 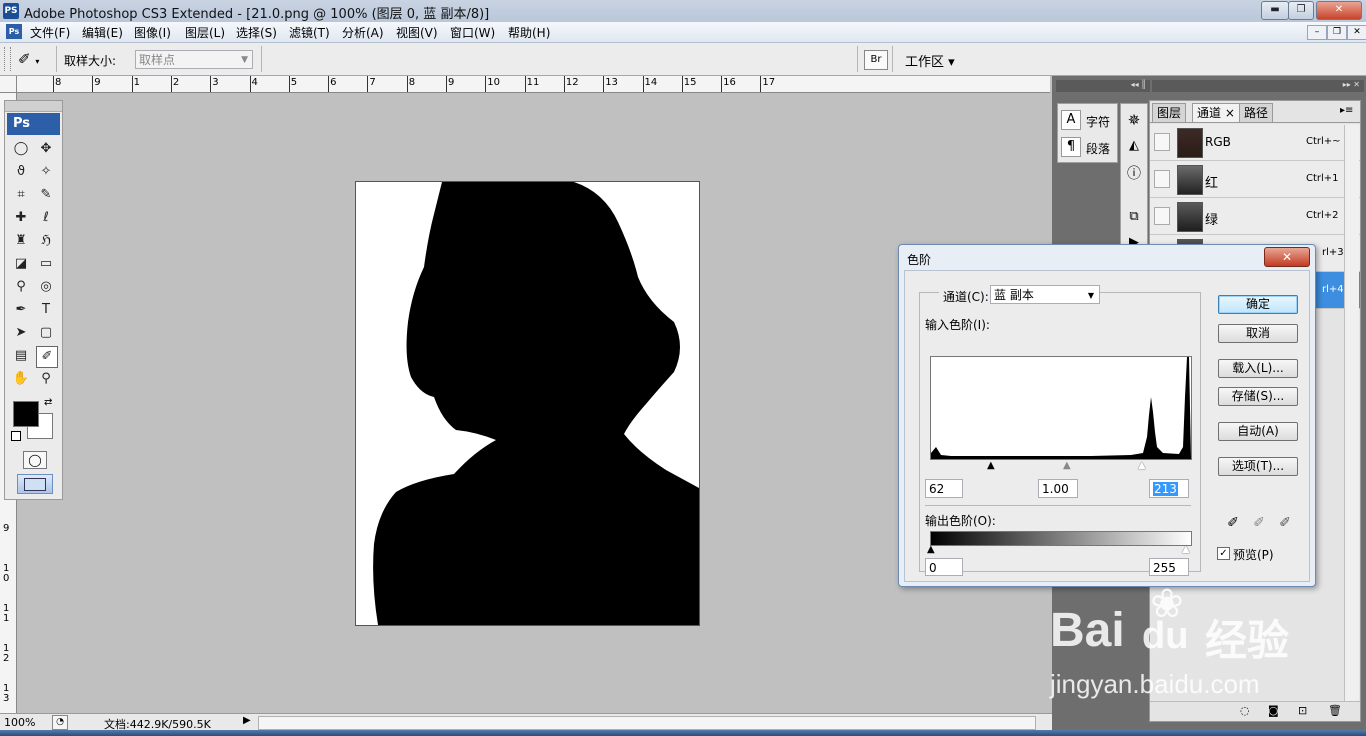 What do you see at coordinates (21, 195) in the screenshot?
I see `crop-icon: ⌗` at bounding box center [21, 195].